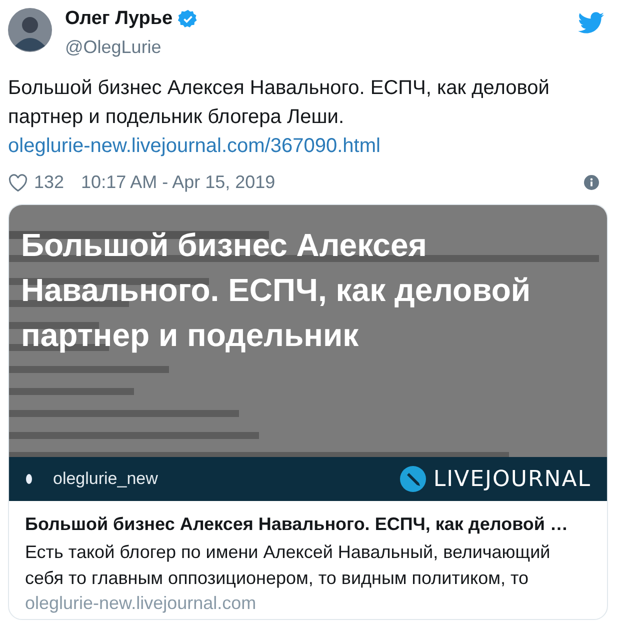  What do you see at coordinates (413, 479) in the screenshot?
I see `pencil-logo-icon` at bounding box center [413, 479].